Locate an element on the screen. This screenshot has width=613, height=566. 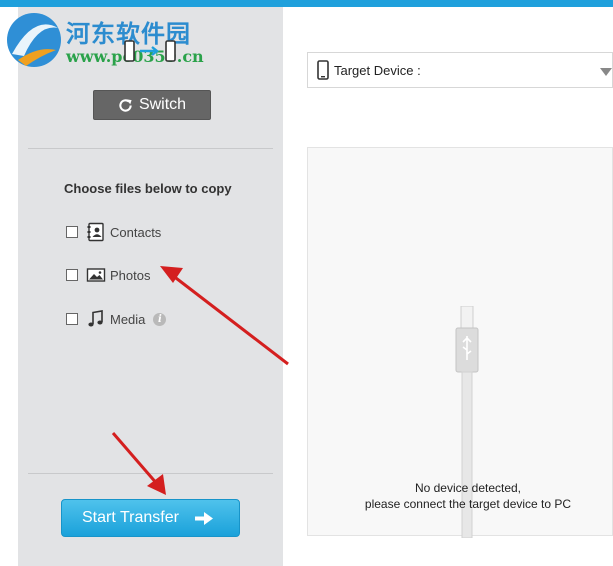
file-option-contacts: Contacts is located at coordinates (113, 232).